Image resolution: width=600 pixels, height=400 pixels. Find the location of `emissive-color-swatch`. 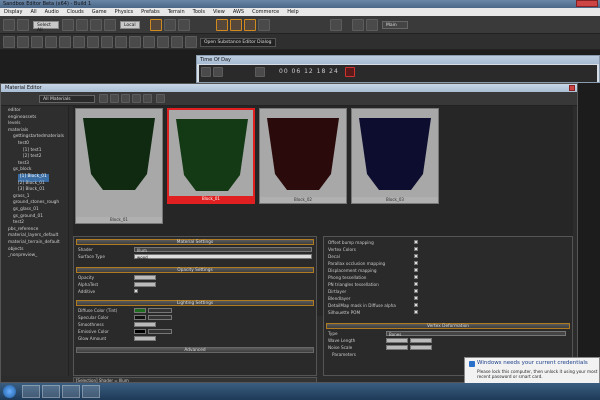

emissive-color-swatch is located at coordinates (140, 331).